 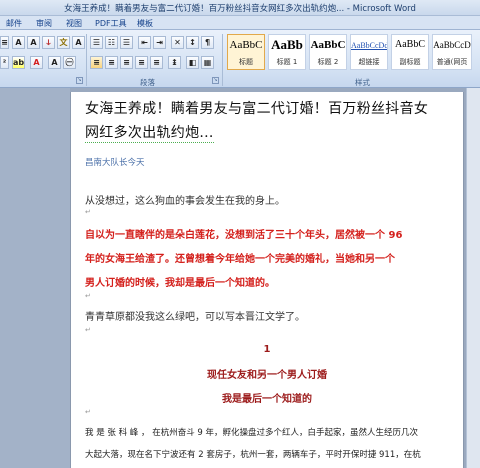 I want to click on section-title-line-1: 现任女友和另一个男人订婚, so click(x=267, y=375).